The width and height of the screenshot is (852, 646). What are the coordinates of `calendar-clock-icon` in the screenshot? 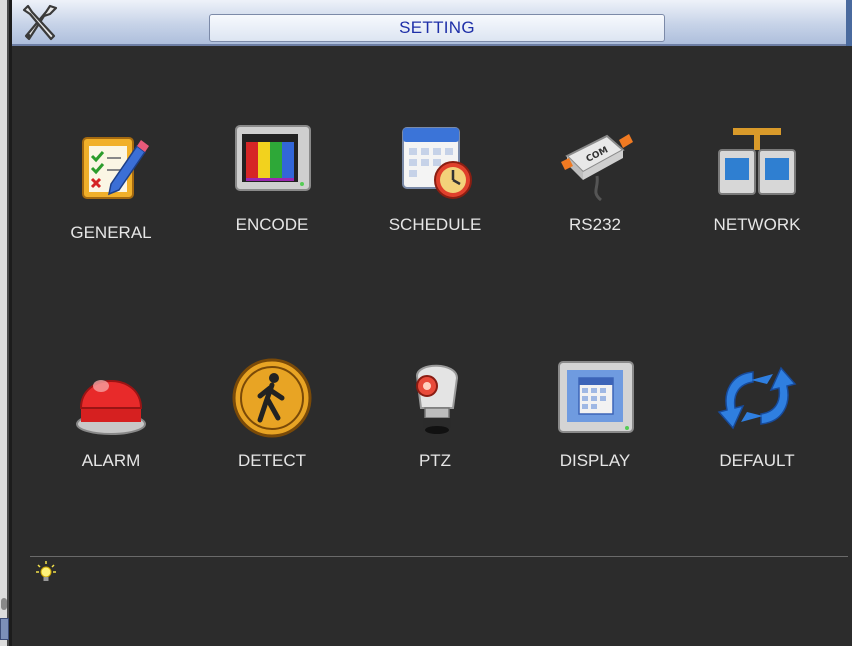 It's located at (437, 163).